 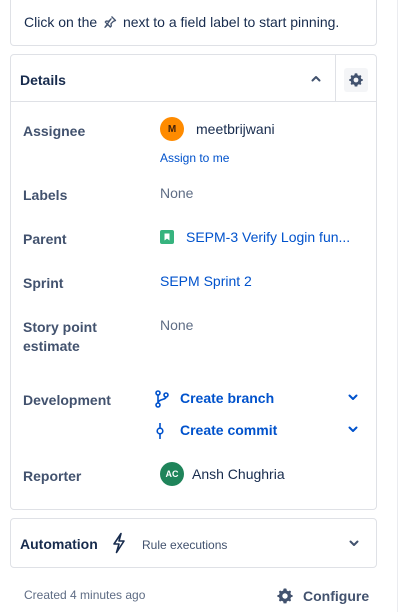 I want to click on assignee-value: meetbrijwani, so click(x=235, y=129).